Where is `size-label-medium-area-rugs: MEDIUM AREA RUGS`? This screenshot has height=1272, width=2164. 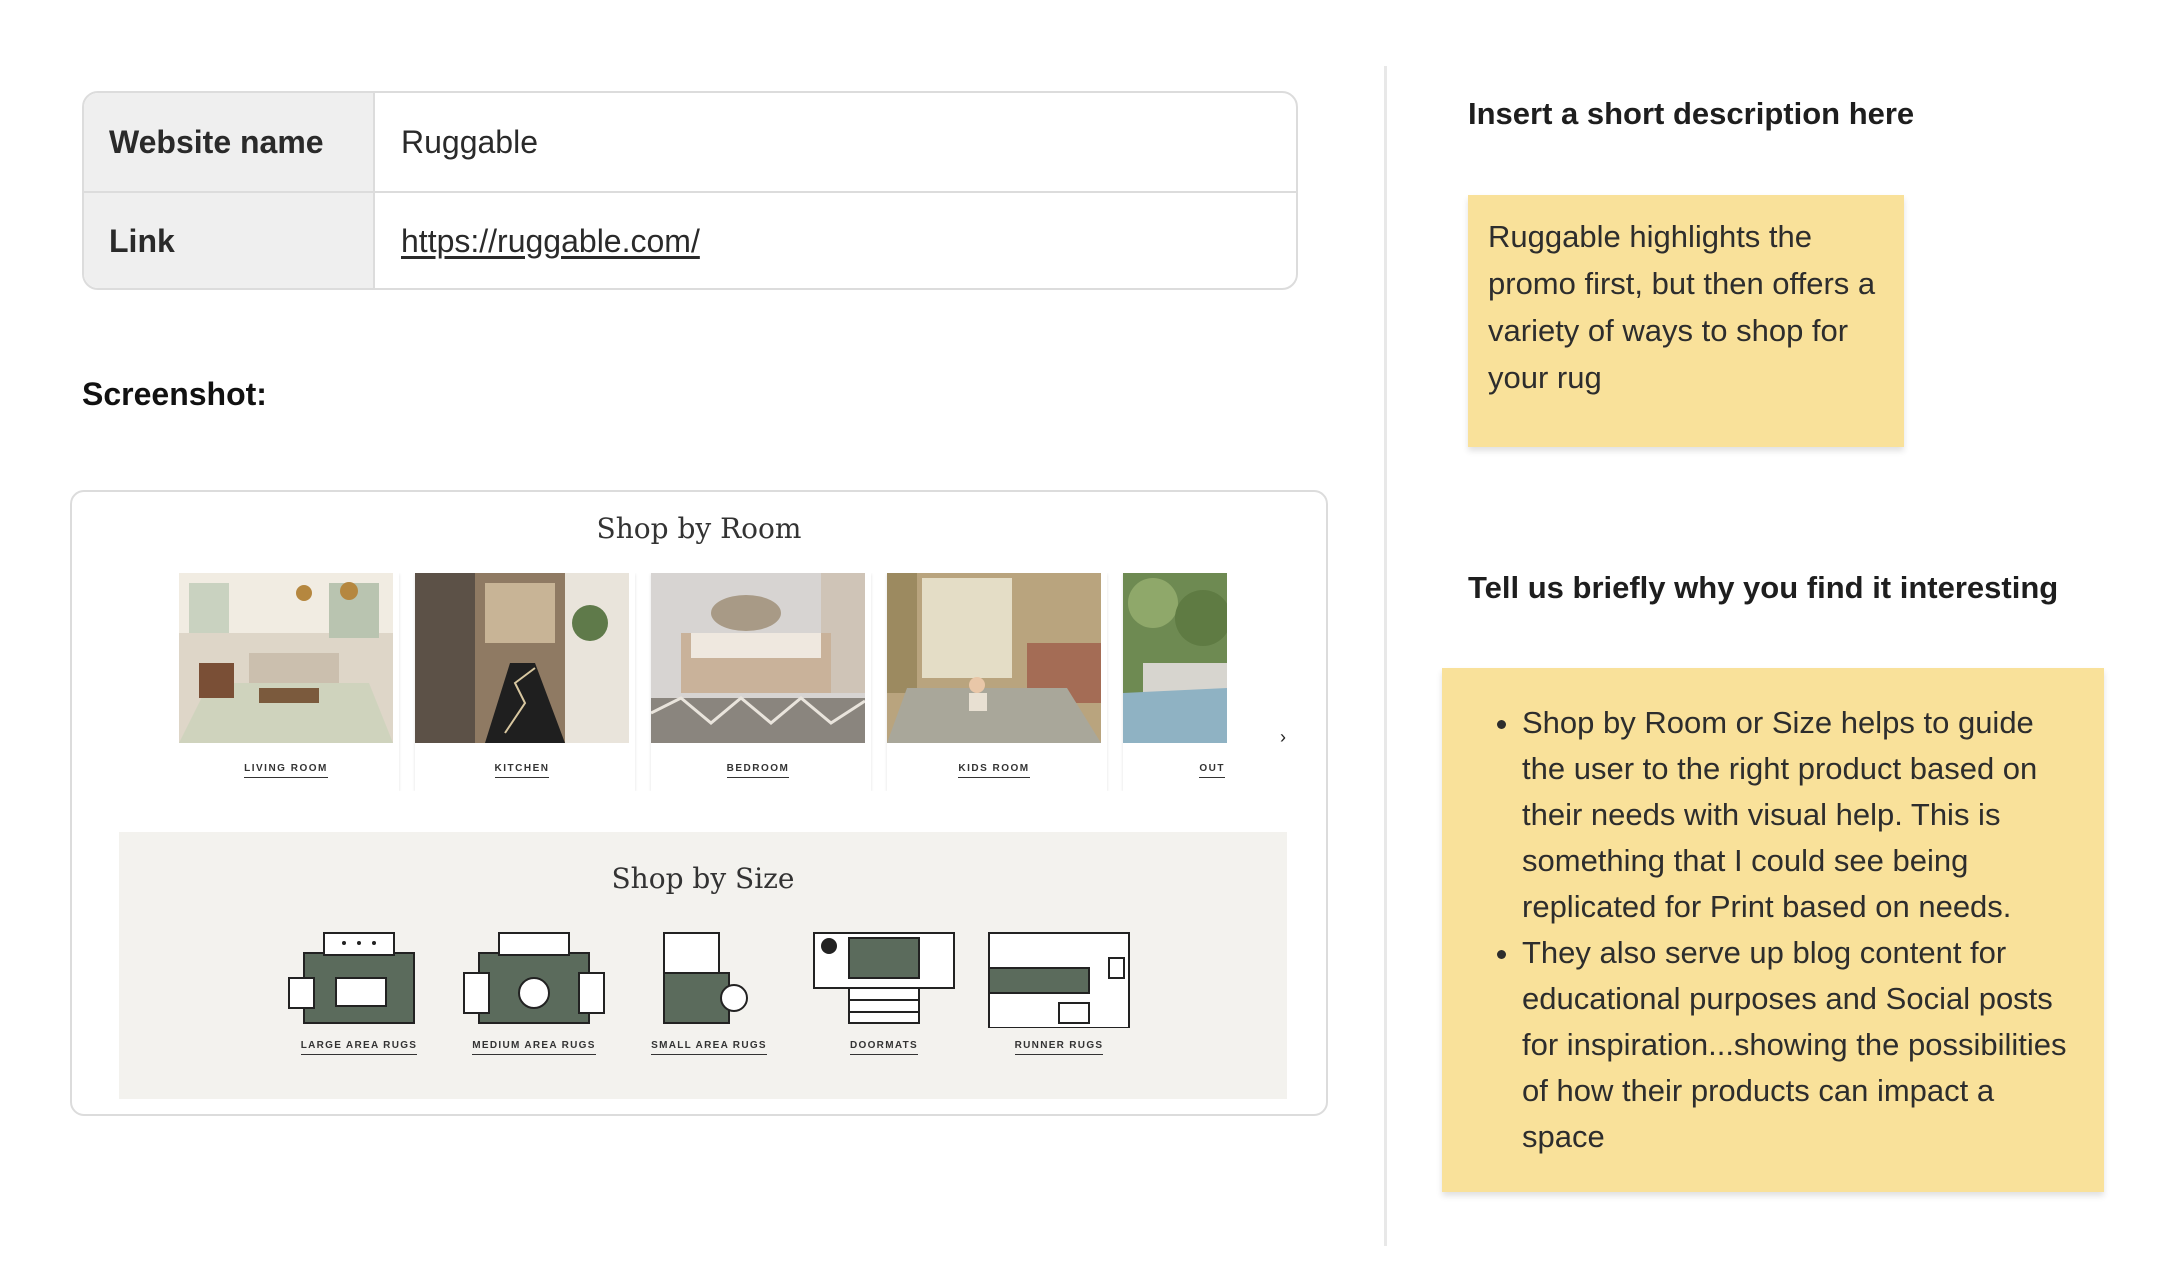
size-label-medium-area-rugs: MEDIUM AREA RUGS is located at coordinates (534, 1047).